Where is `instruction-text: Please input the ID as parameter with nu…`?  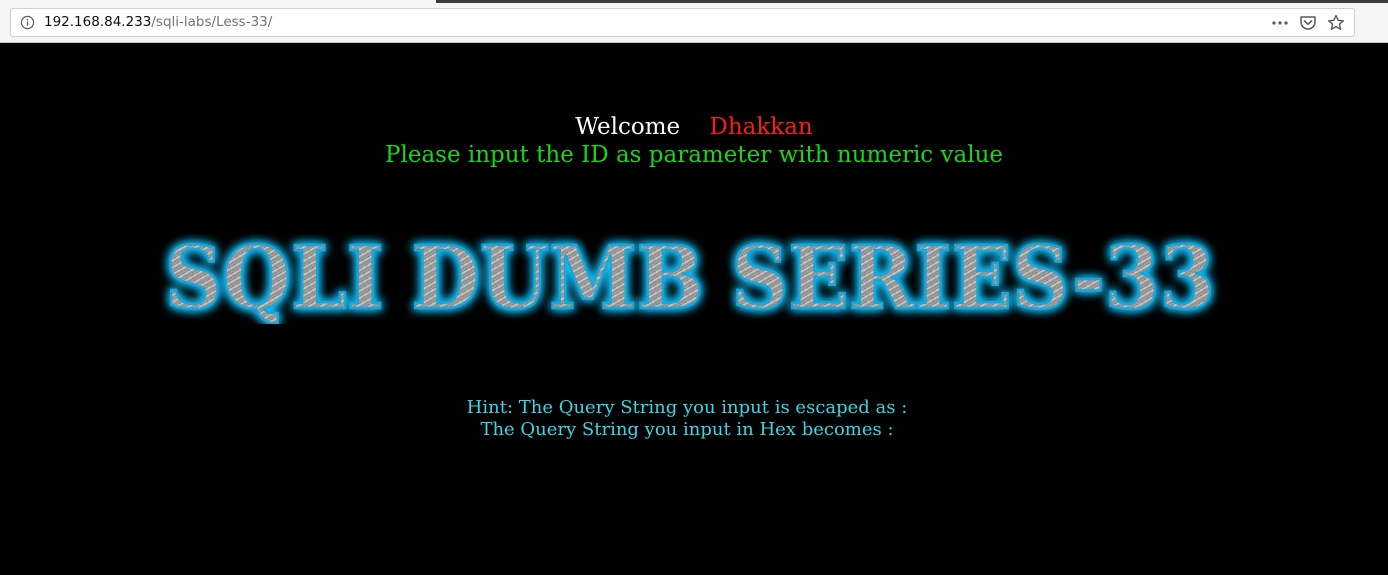
instruction-text: Please input the ID as parameter with nu… is located at coordinates (694, 155).